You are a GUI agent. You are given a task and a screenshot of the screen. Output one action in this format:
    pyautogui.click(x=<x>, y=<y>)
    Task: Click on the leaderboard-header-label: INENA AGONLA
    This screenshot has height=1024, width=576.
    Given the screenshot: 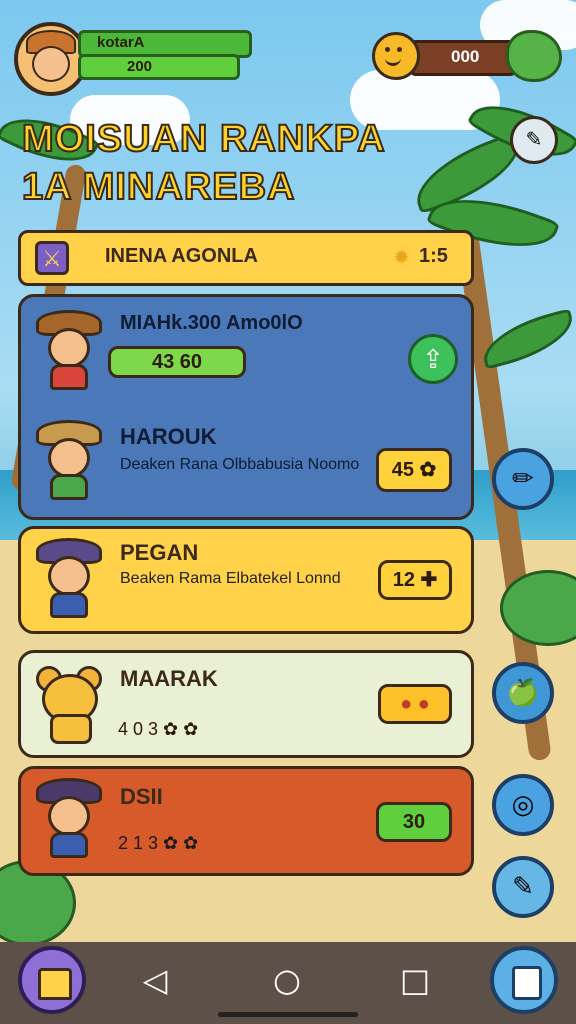 What is the action you would take?
    pyautogui.click(x=181, y=256)
    